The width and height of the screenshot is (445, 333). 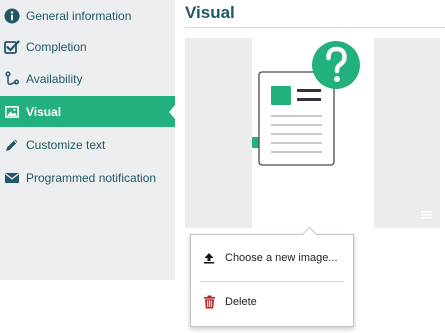 I want to click on sidebar-item-customize-text: Customize text, so click(x=87, y=144).